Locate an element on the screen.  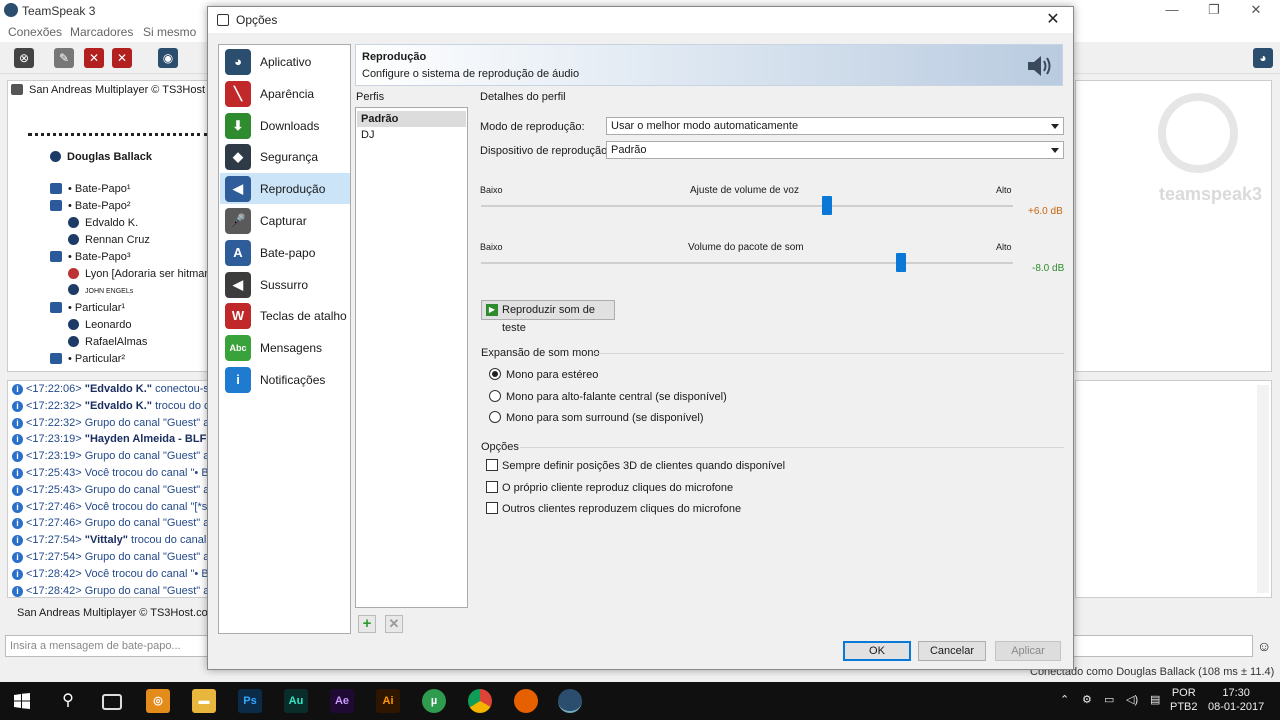
tray-chevron-icon: ⌃ is located at coordinates (1064, 699).